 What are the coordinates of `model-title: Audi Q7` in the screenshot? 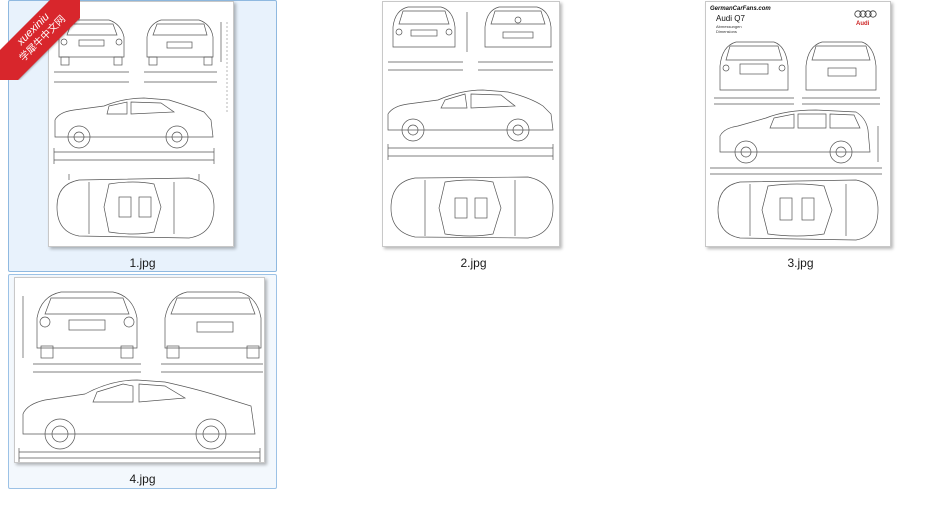 It's located at (730, 18).